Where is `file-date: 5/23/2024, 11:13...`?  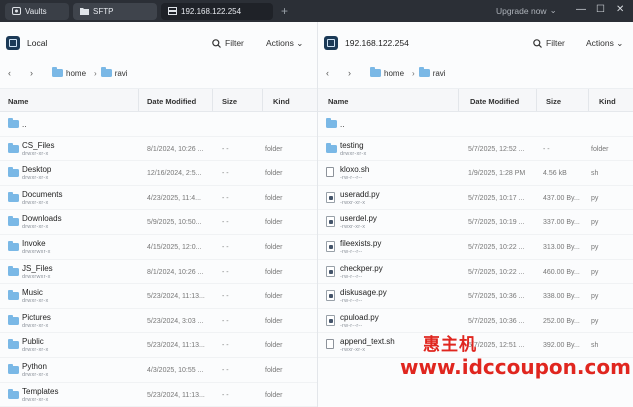
file-date: 5/23/2024, 11:13... is located at coordinates (176, 395).